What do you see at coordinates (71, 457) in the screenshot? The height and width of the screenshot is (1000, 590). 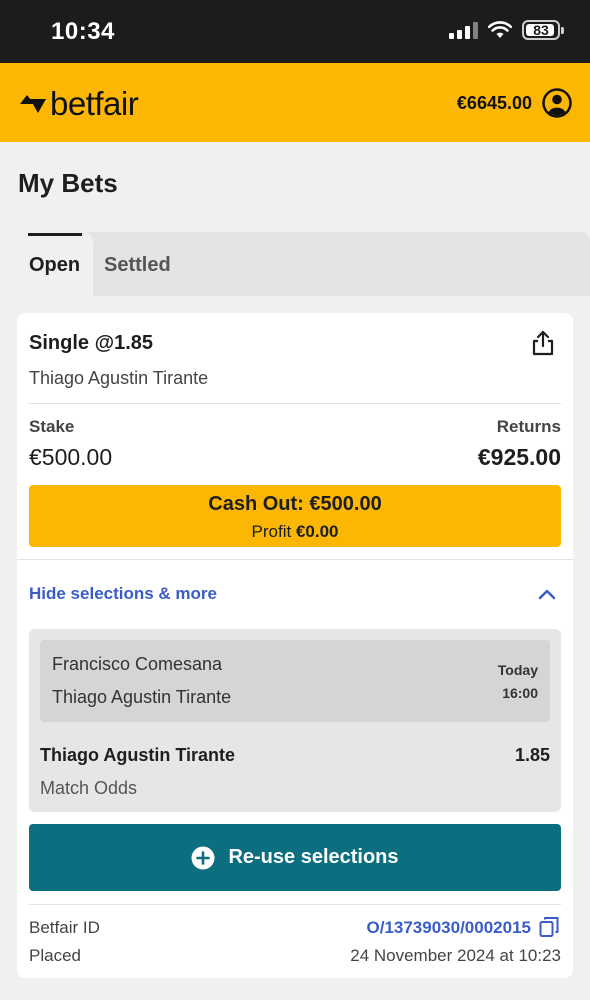 I see `stake-value: €500.00` at bounding box center [71, 457].